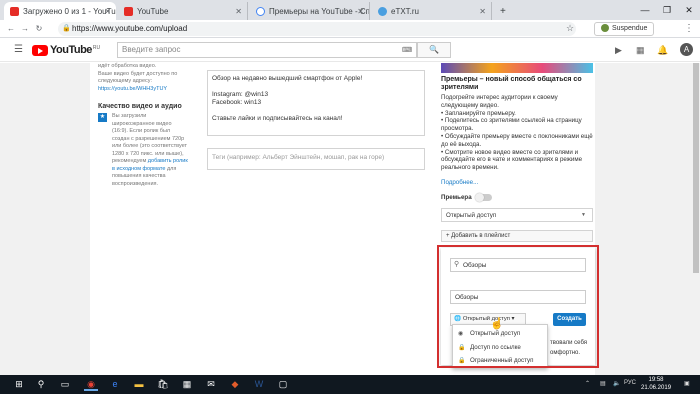 The image size is (700, 394). Describe the element at coordinates (143, 90) in the screenshot. I see `video-link: https://youtu.be/WHH3yTUY` at that location.